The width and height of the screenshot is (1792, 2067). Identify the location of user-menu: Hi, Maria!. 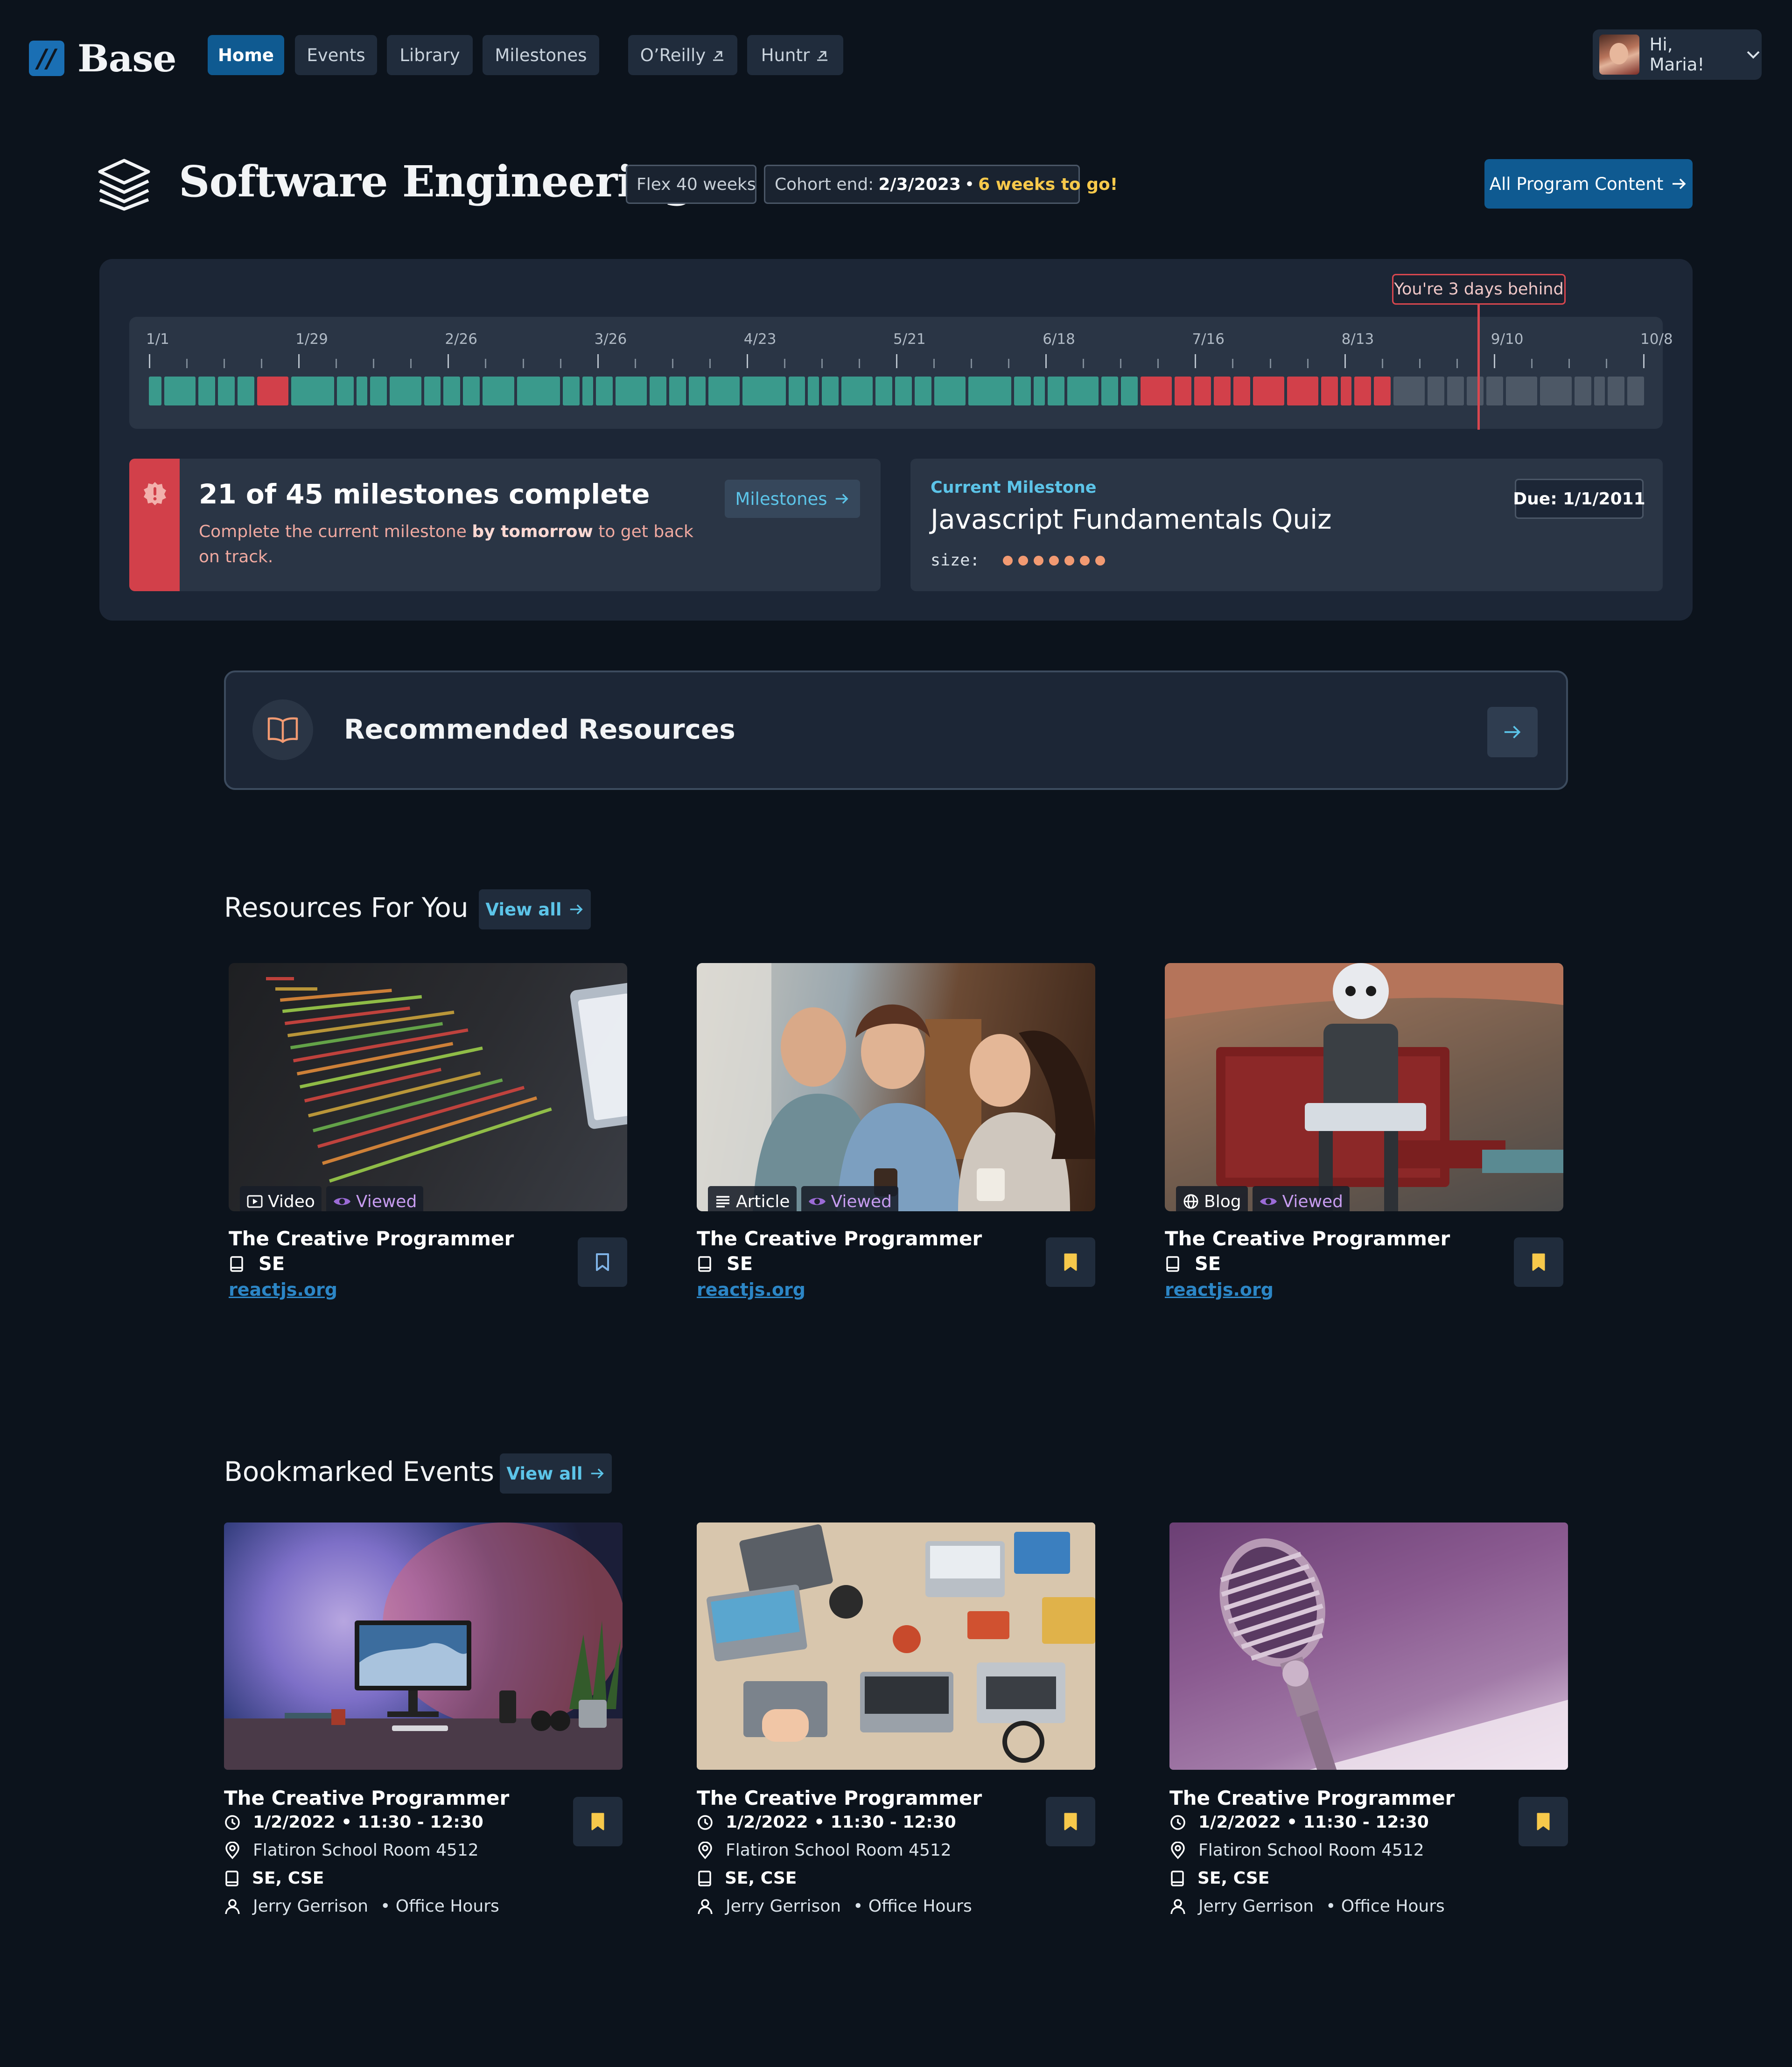
(1677, 54).